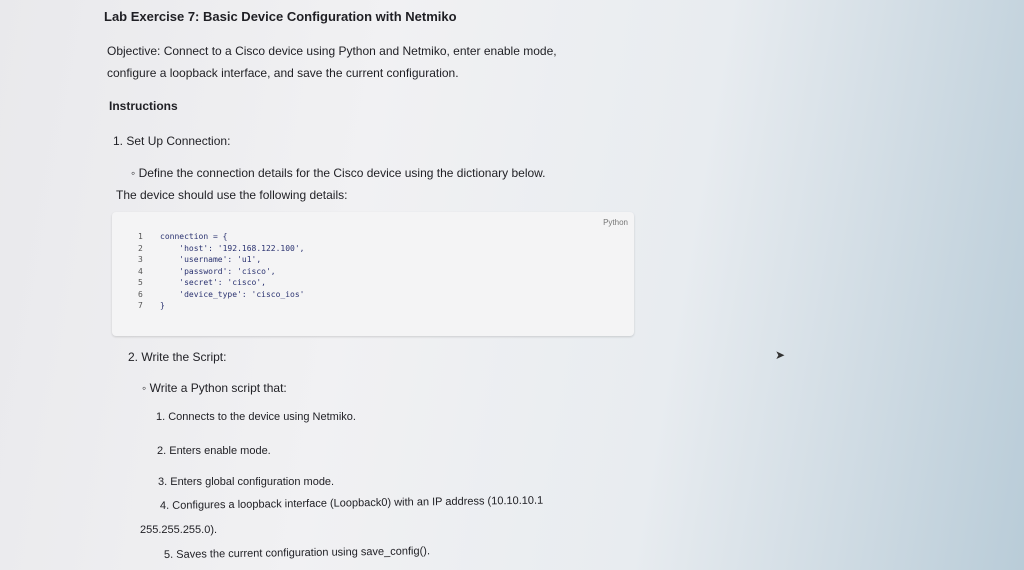 The image size is (1024, 570). I want to click on code-text: 'host': '192.168.122.100',, so click(232, 248).